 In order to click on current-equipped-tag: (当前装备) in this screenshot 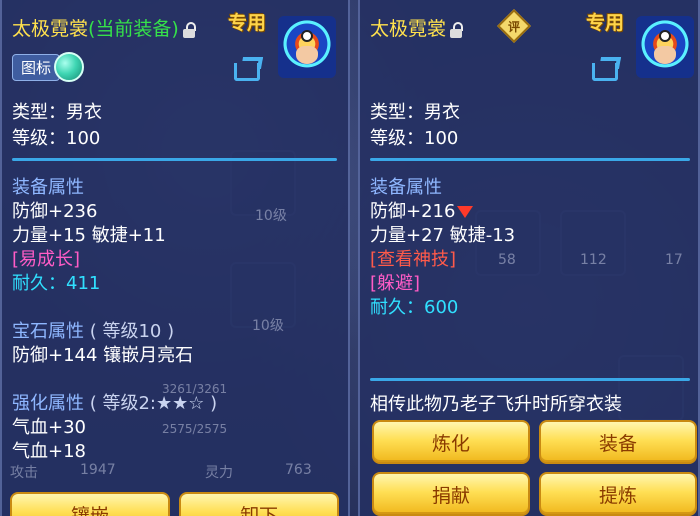, I will do `click(133, 29)`.